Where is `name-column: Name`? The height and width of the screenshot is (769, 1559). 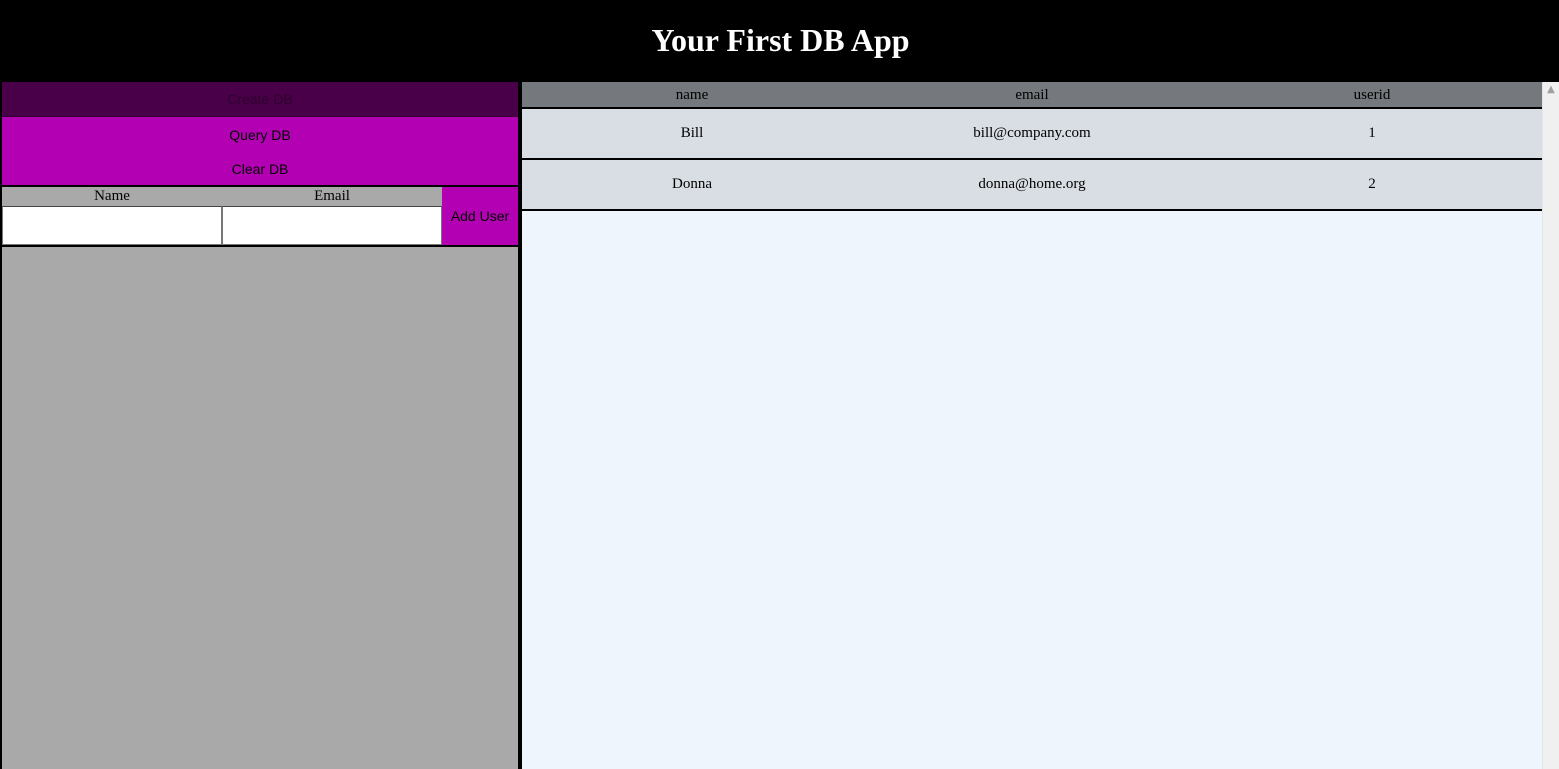
name-column: Name is located at coordinates (112, 216).